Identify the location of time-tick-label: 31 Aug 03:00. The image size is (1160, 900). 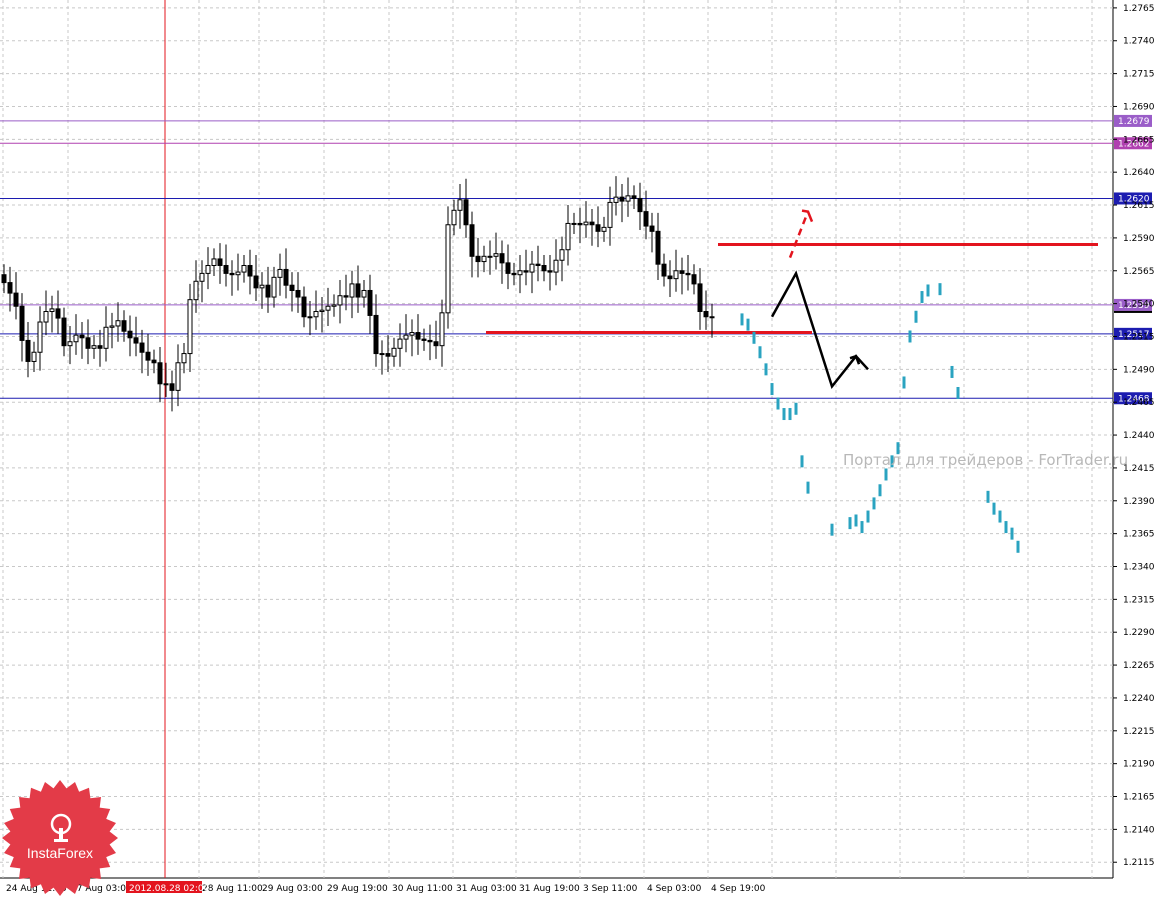
(486, 889).